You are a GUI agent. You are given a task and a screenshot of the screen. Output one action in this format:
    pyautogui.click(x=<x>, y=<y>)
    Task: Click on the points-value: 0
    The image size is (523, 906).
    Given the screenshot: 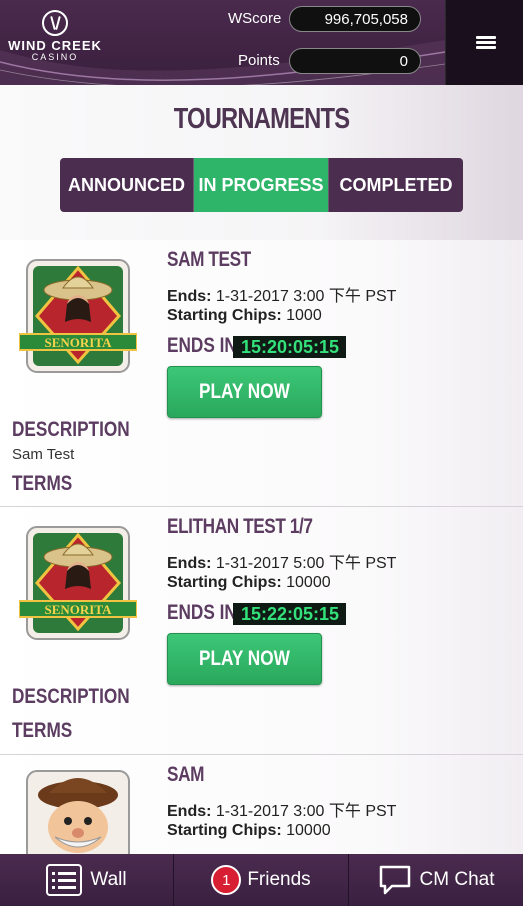 What is the action you would take?
    pyautogui.click(x=355, y=61)
    